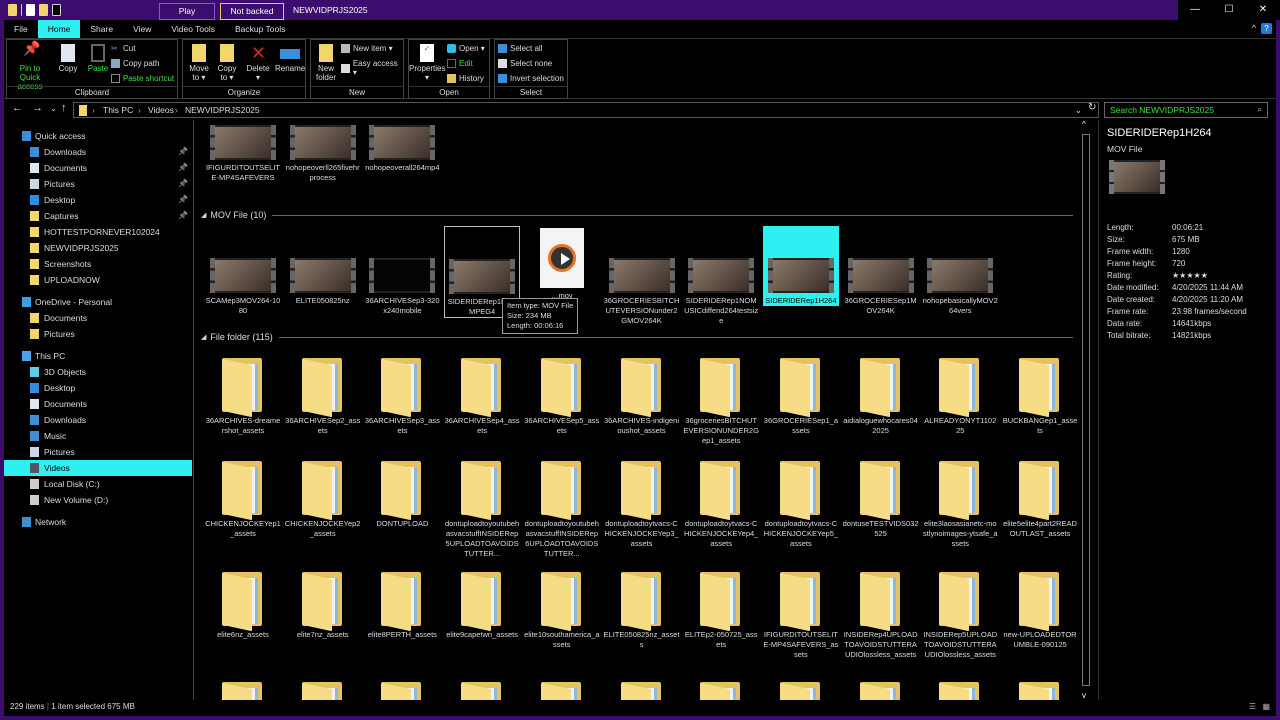 This screenshot has width=1280, height=720. What do you see at coordinates (1039, 609) in the screenshot?
I see `folder-item: new-UPLOADEDTORUMBLE-090125` at bounding box center [1039, 609].